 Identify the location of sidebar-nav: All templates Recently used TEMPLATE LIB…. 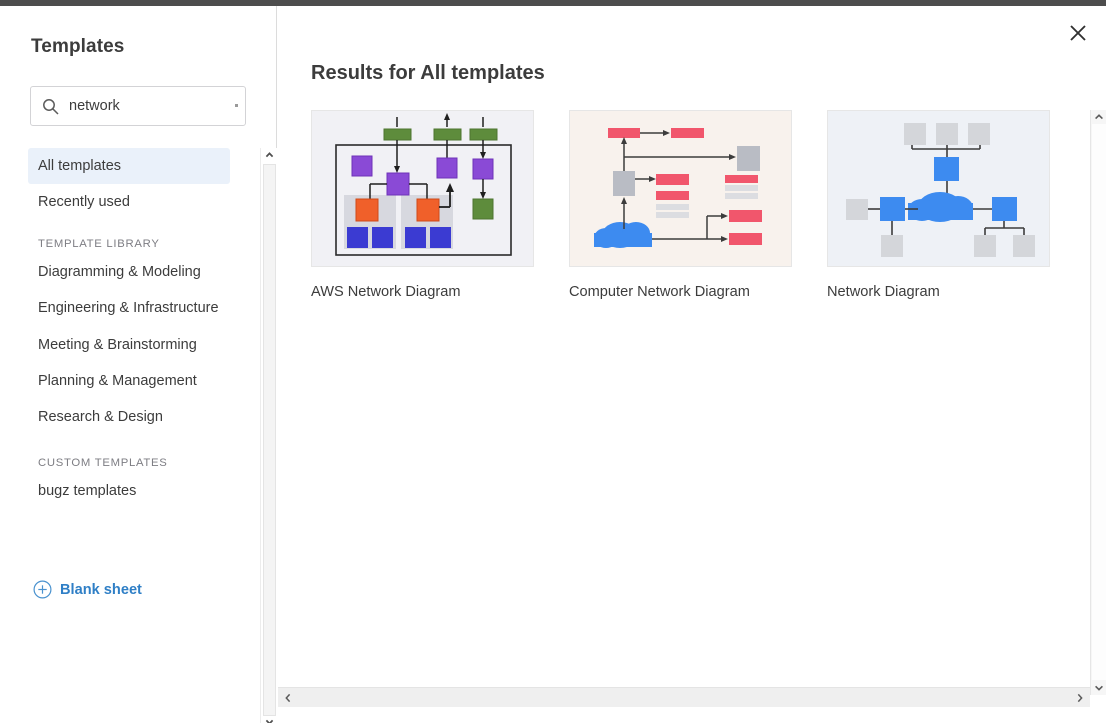
(130, 328).